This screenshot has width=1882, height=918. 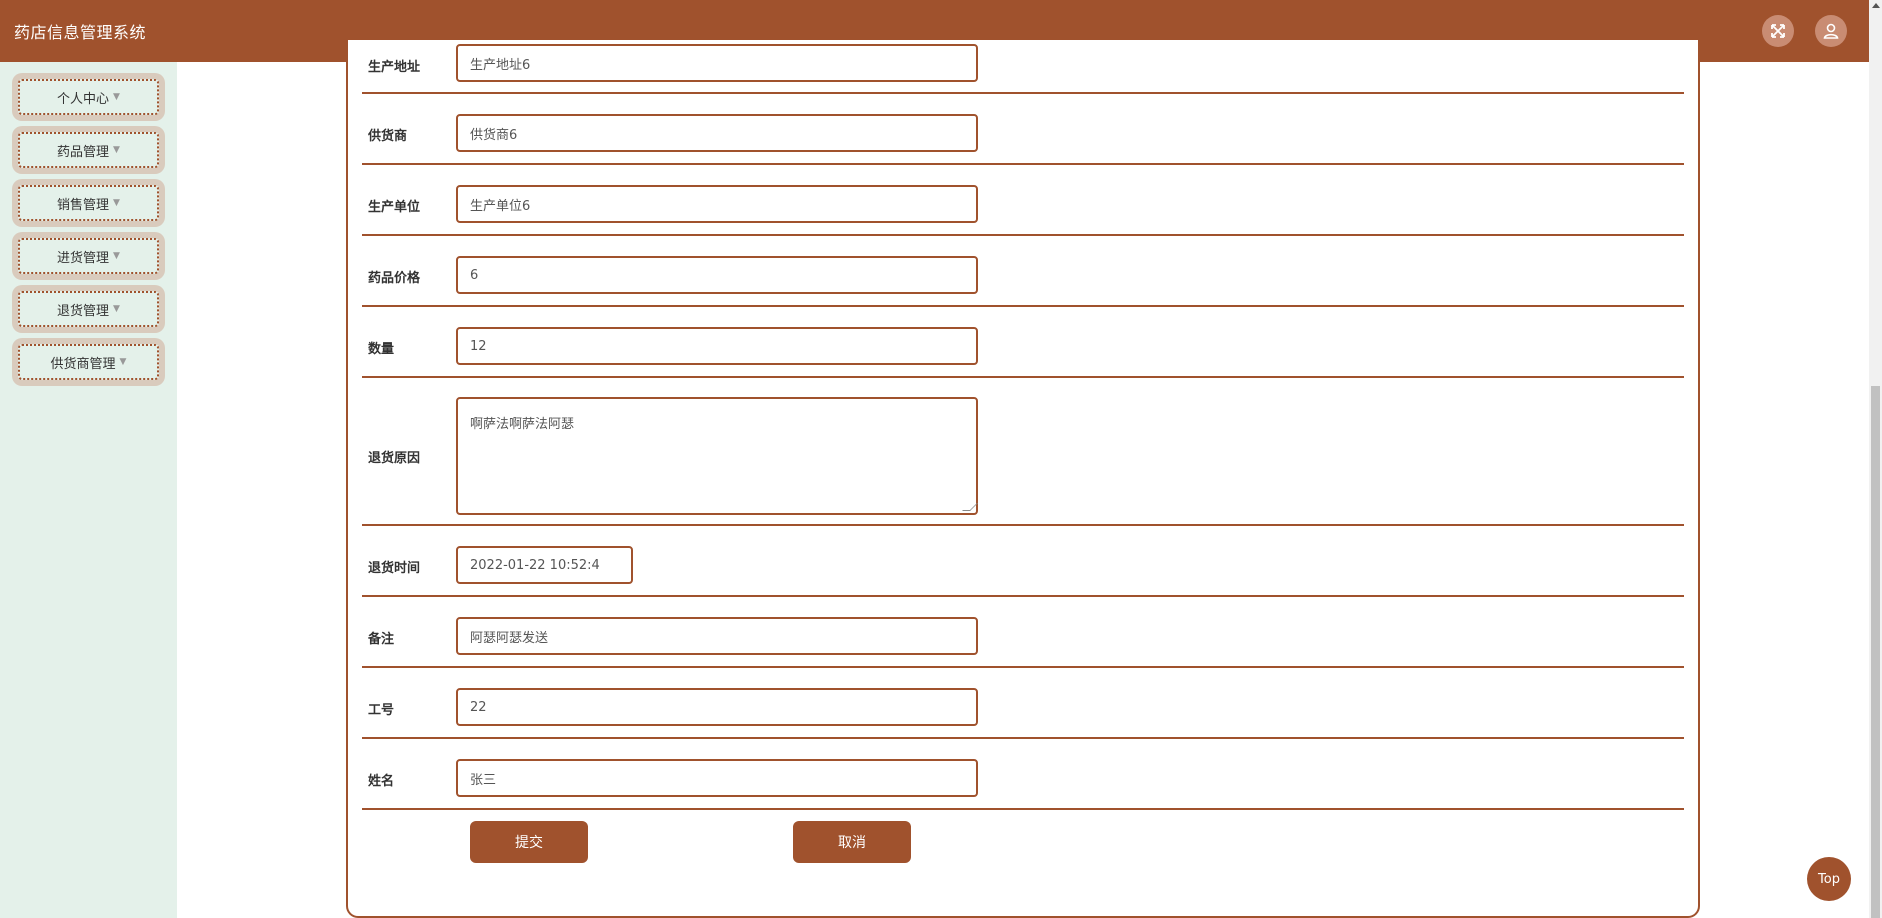 I want to click on field-label: 退货时间, so click(x=394, y=568).